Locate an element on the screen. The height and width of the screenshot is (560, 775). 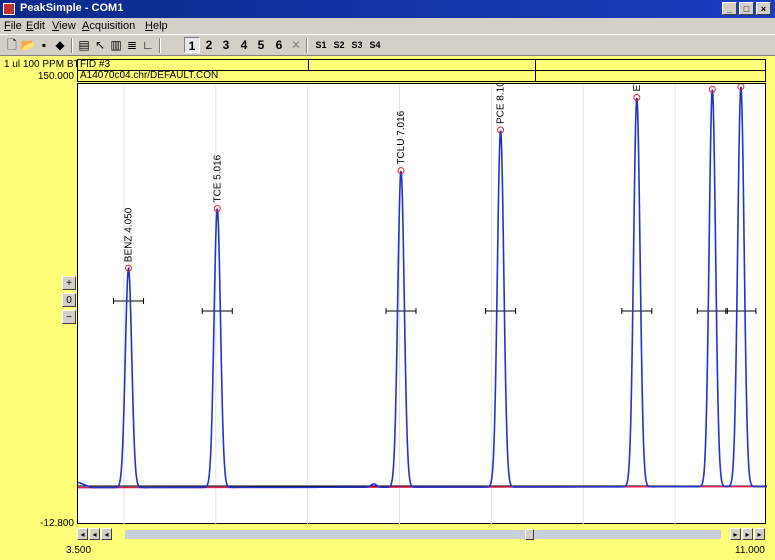
channel-3-button: 3 is located at coordinates (226, 45).